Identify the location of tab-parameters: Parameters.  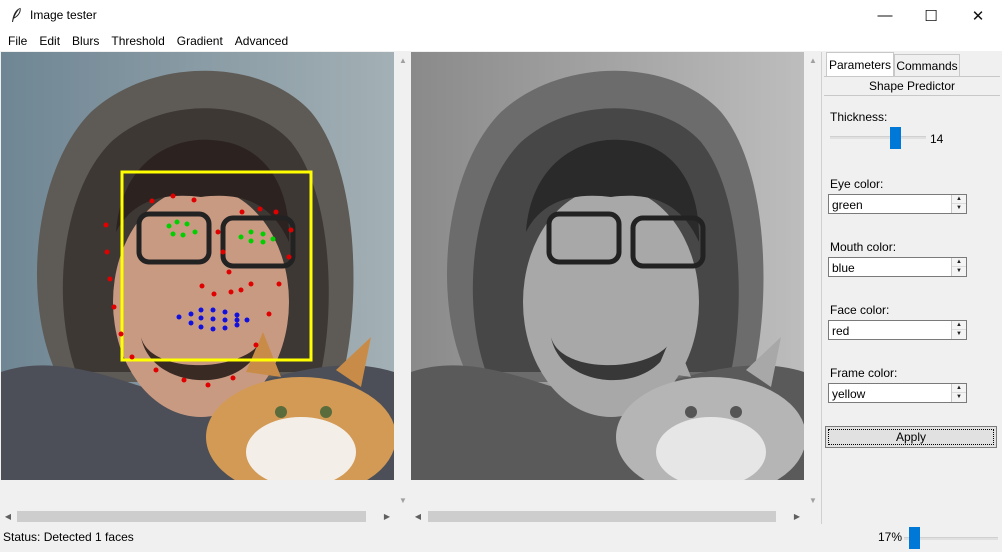
(860, 64).